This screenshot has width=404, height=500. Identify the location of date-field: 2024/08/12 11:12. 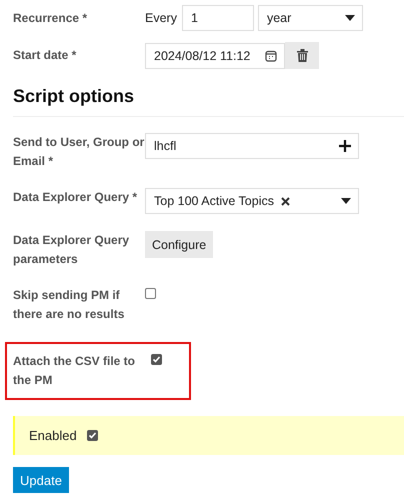
(215, 55).